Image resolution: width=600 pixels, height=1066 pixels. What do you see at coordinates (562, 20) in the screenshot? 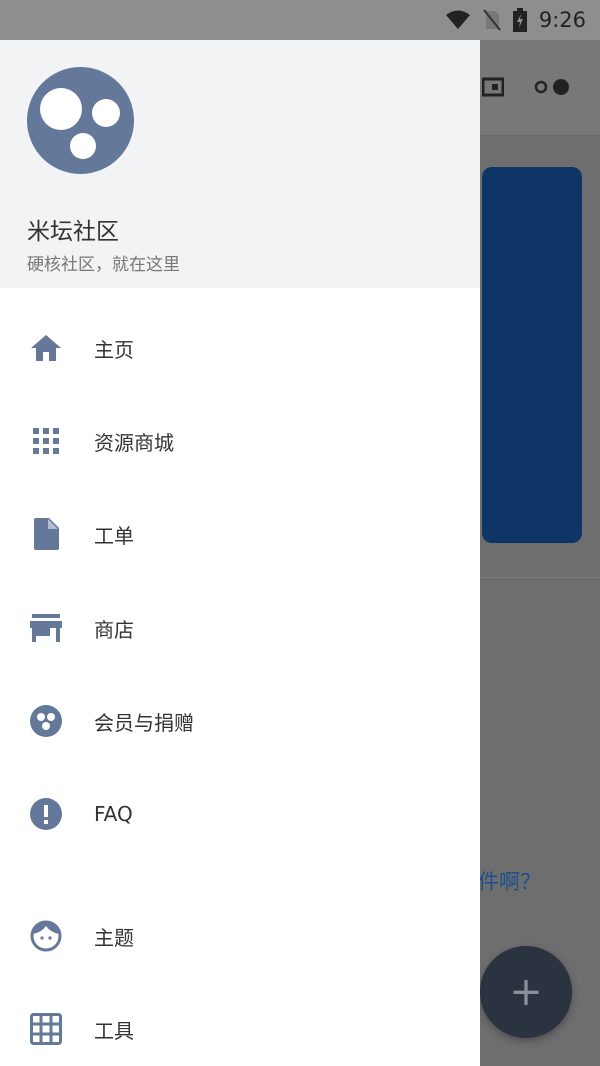
I see `status-time: 9:26` at bounding box center [562, 20].